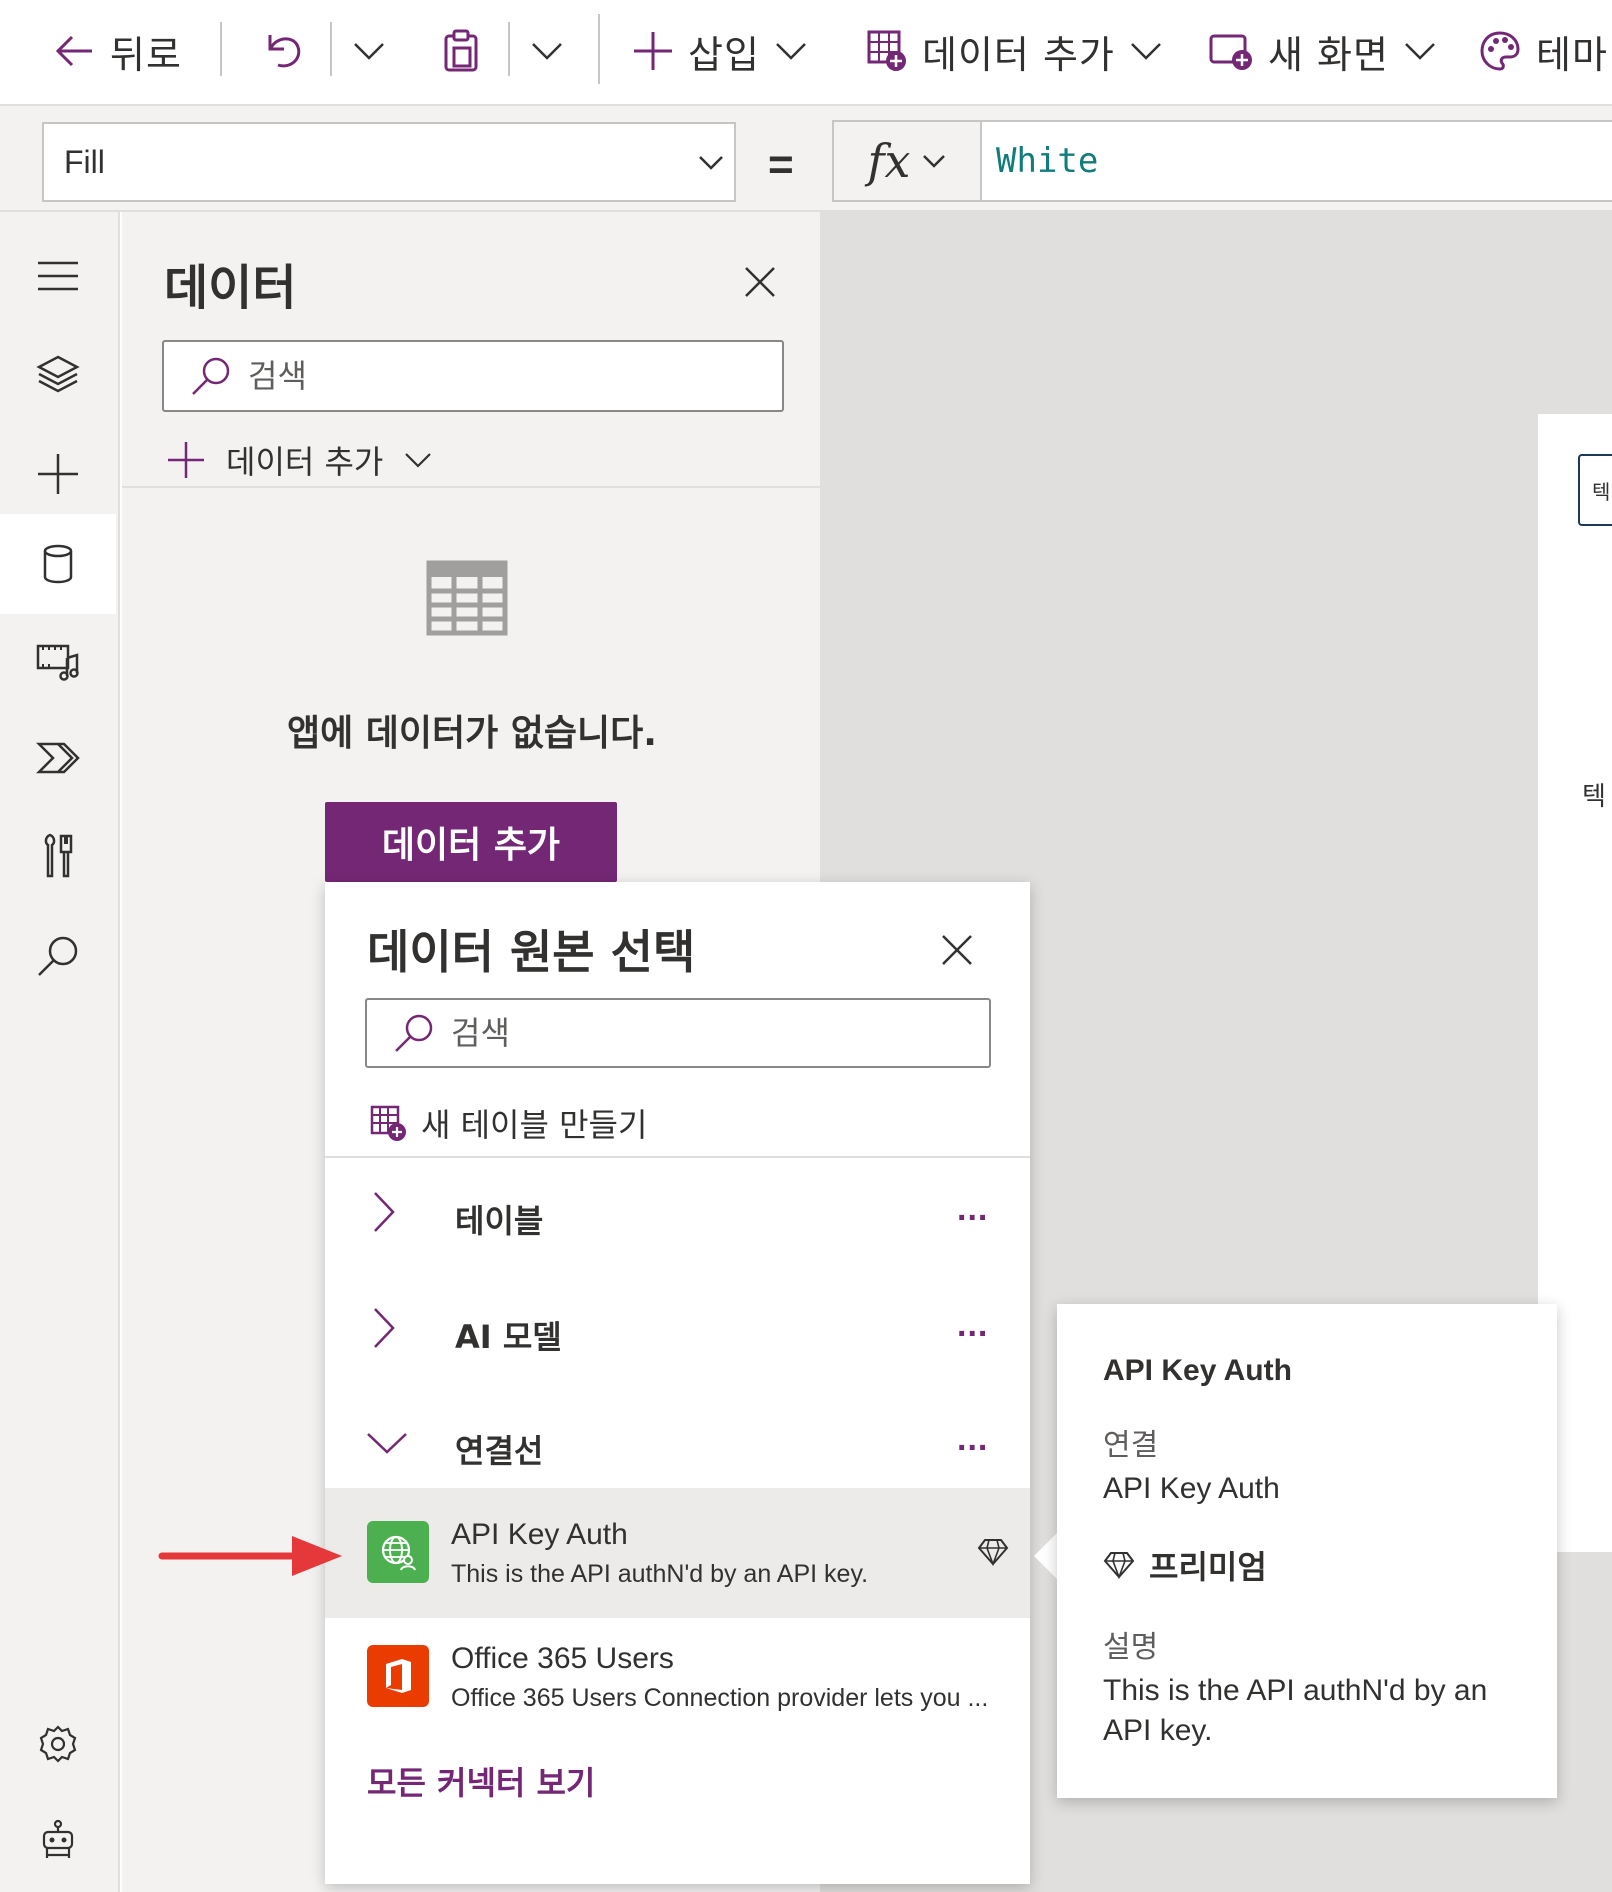 This screenshot has height=1892, width=1612. Describe the element at coordinates (720, 51) in the screenshot. I see `insert-button: 삽입` at that location.